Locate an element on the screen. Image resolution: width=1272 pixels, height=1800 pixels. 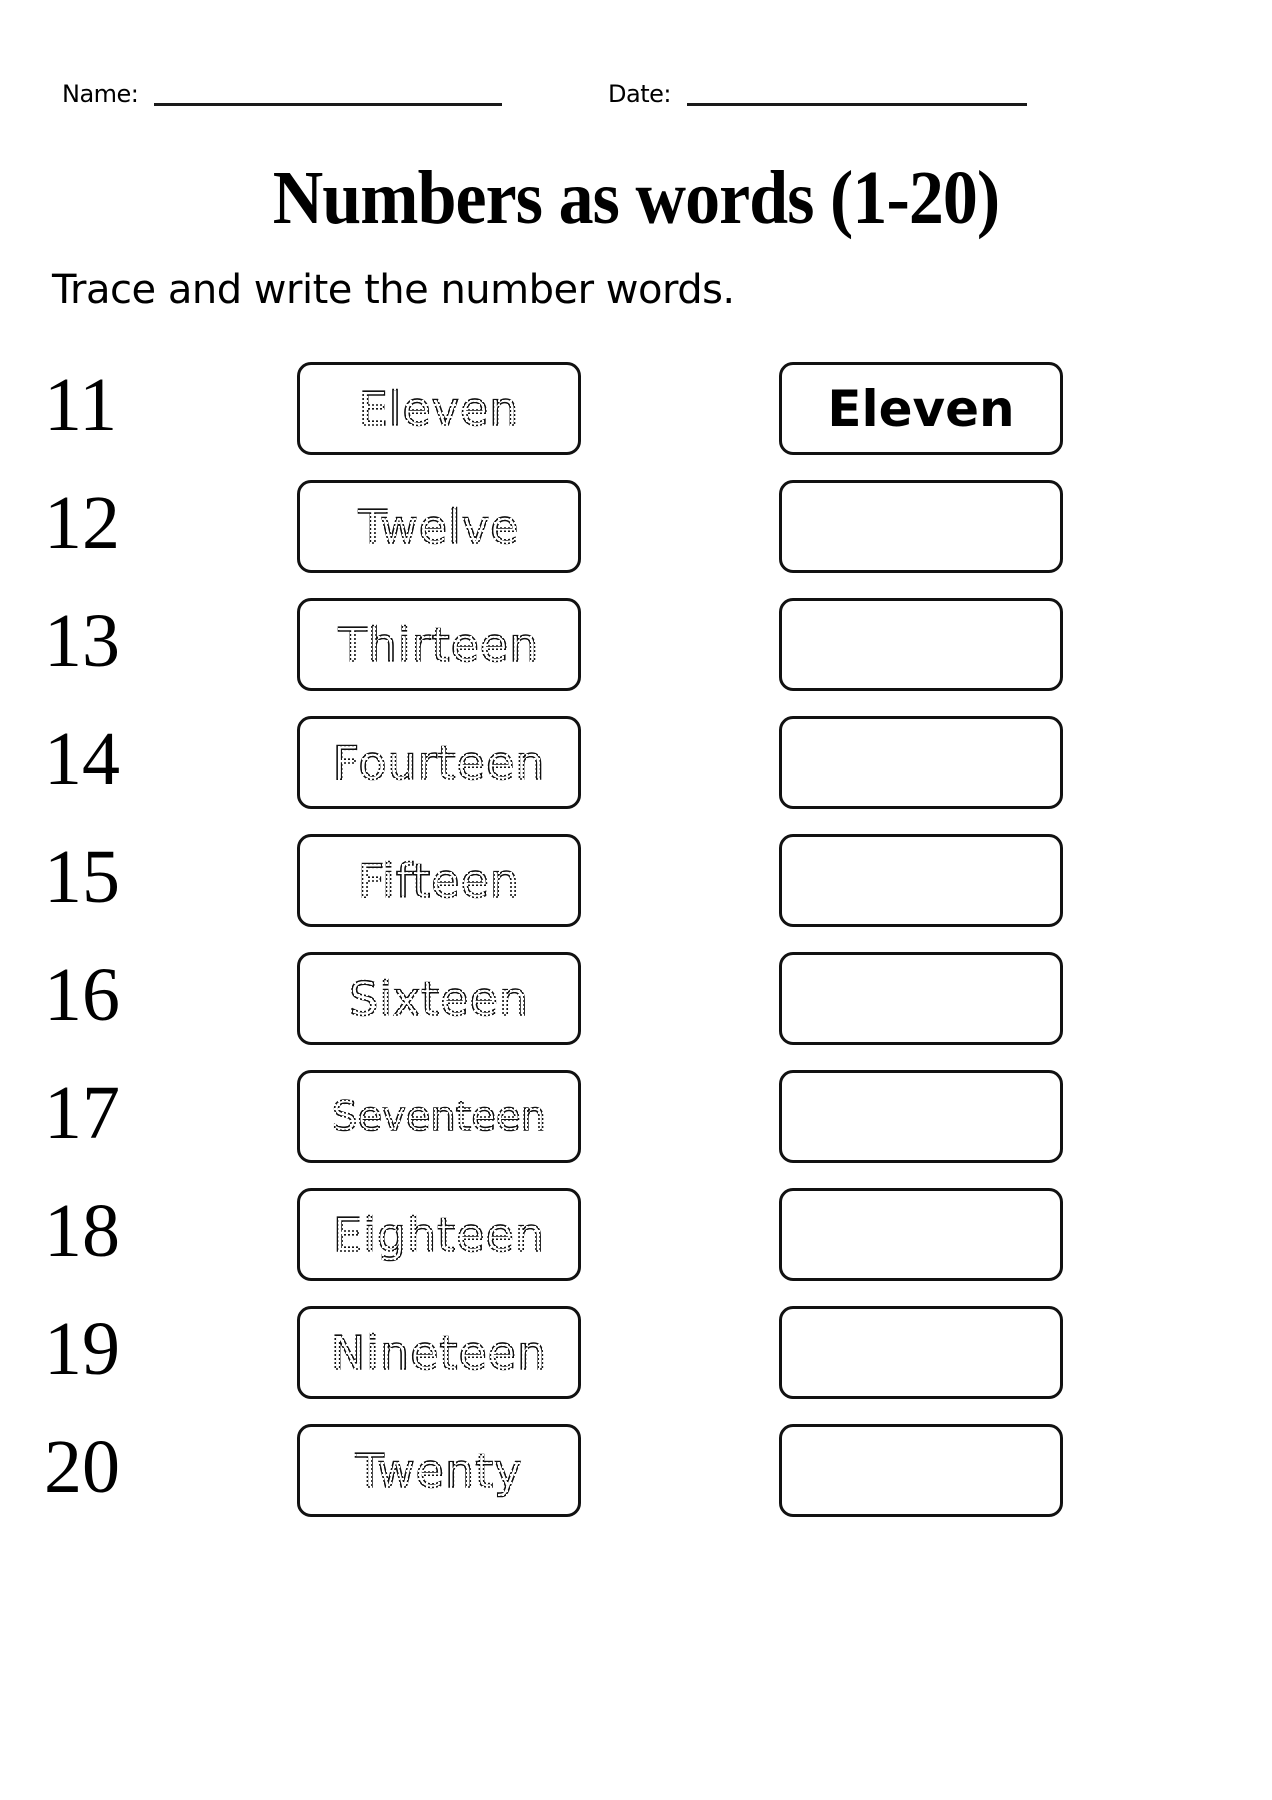
trace-box: Eleven is located at coordinates (439, 408).